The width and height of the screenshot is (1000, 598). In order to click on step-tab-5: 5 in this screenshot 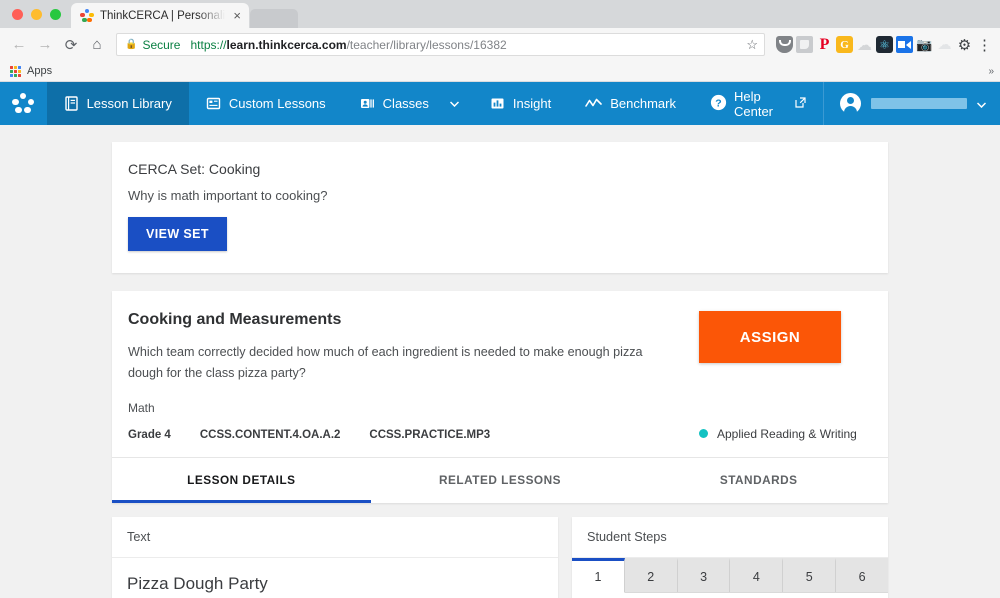, I will do `click(810, 574)`.